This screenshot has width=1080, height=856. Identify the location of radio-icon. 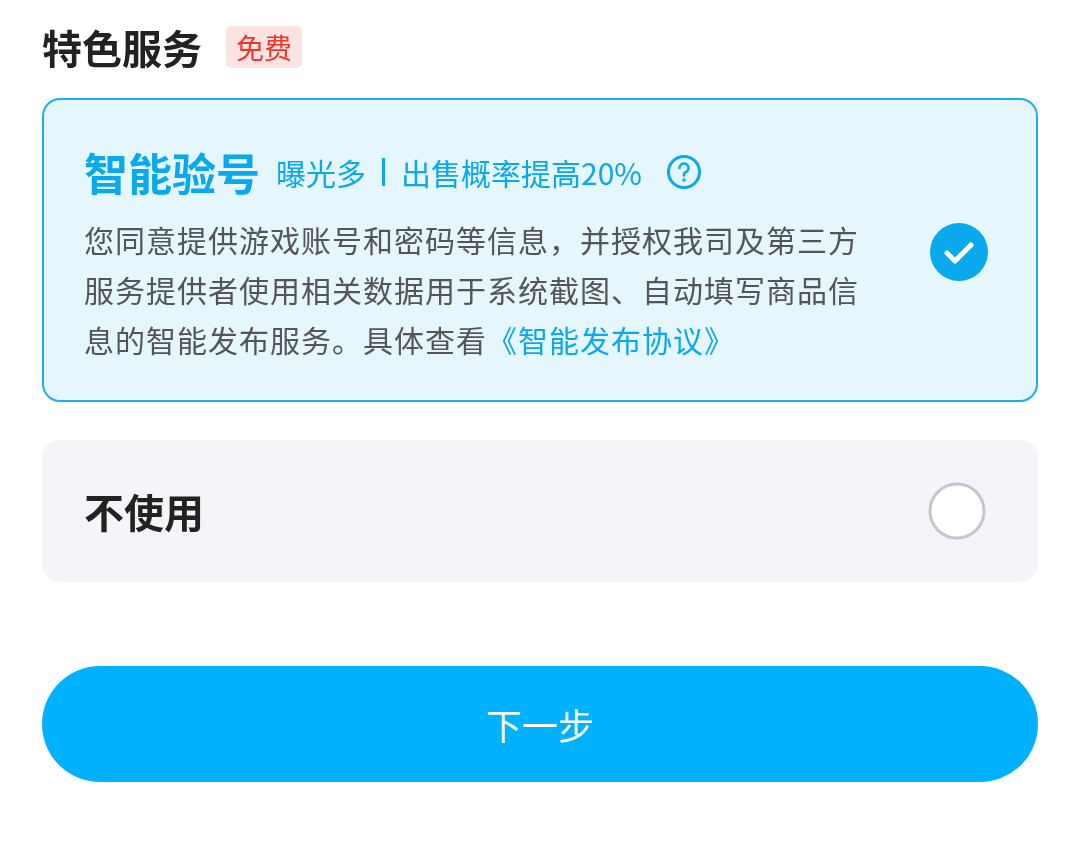
(957, 511).